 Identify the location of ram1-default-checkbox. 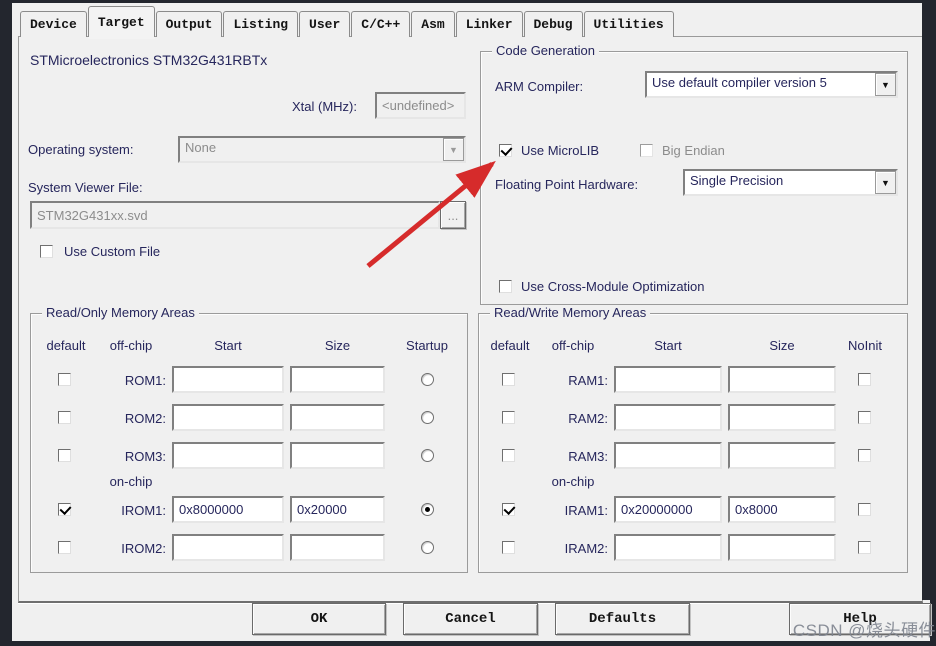
(508, 379).